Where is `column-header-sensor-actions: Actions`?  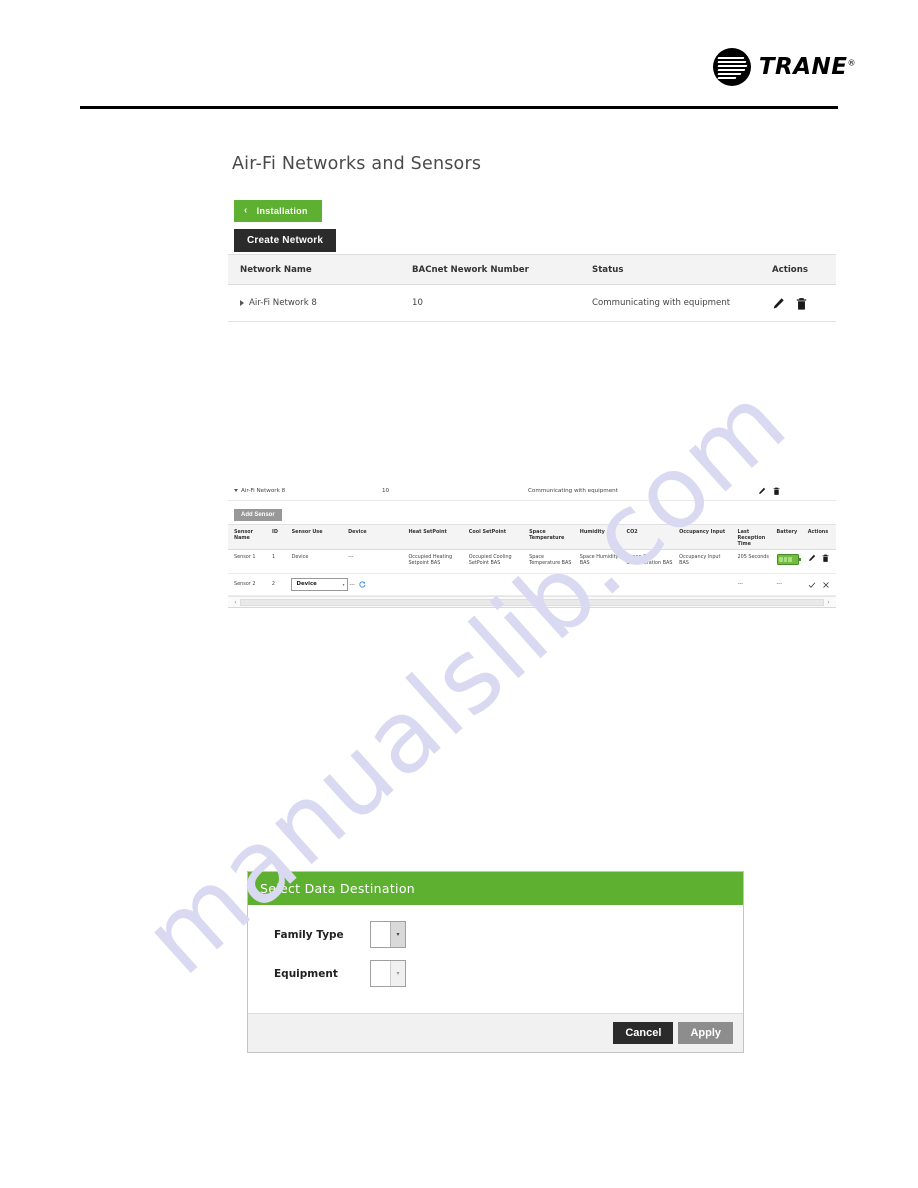 column-header-sensor-actions: Actions is located at coordinates (818, 532).